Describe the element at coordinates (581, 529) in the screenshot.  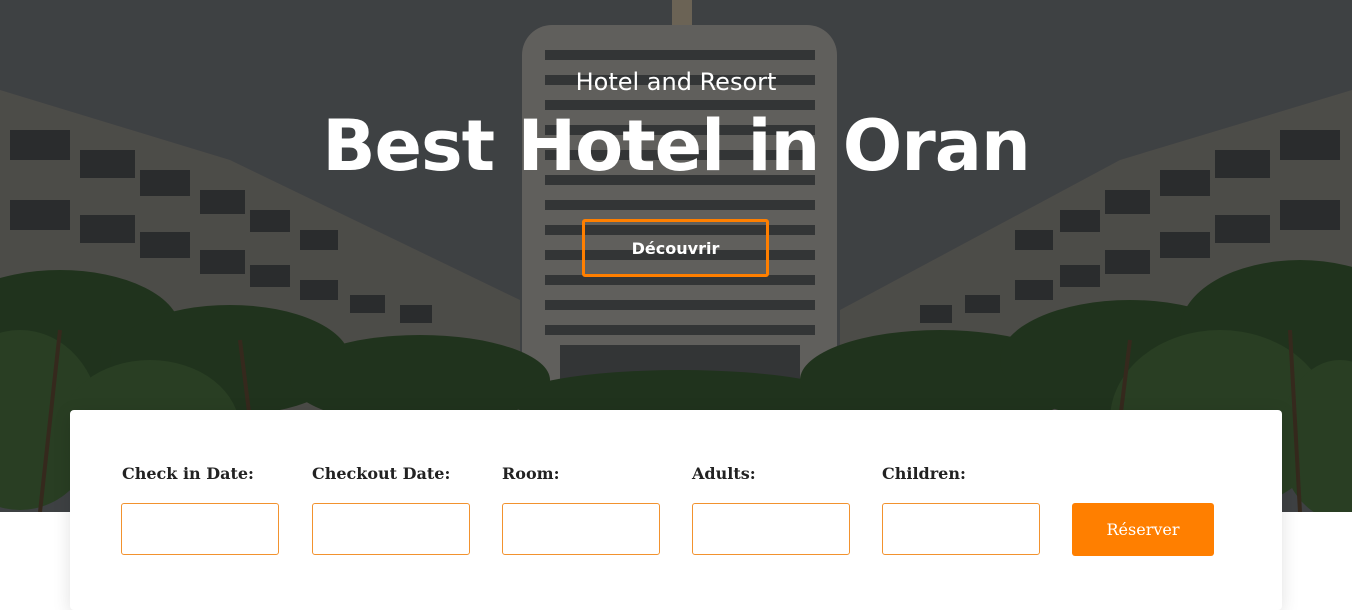
I see `room-input` at that location.